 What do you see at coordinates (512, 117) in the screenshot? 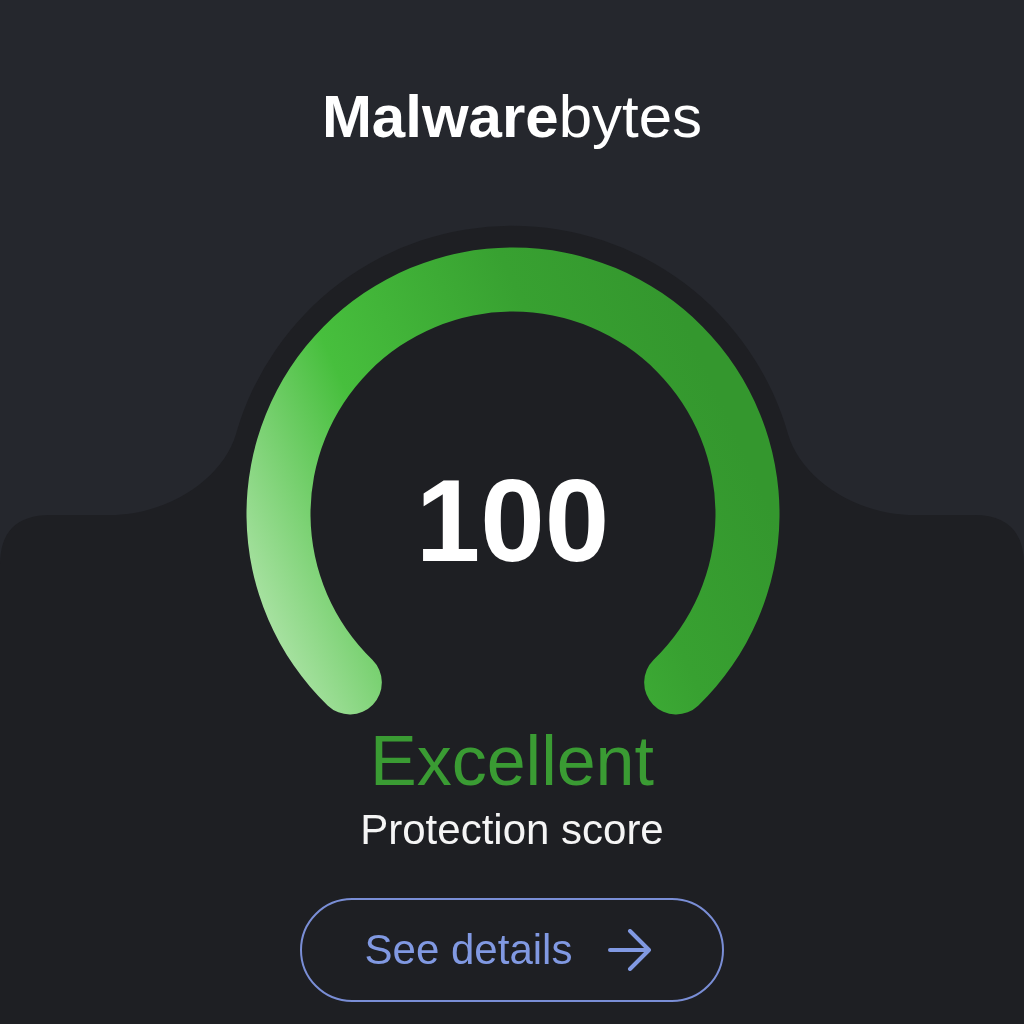
I see `logo-wordmark: Malwarebytes` at bounding box center [512, 117].